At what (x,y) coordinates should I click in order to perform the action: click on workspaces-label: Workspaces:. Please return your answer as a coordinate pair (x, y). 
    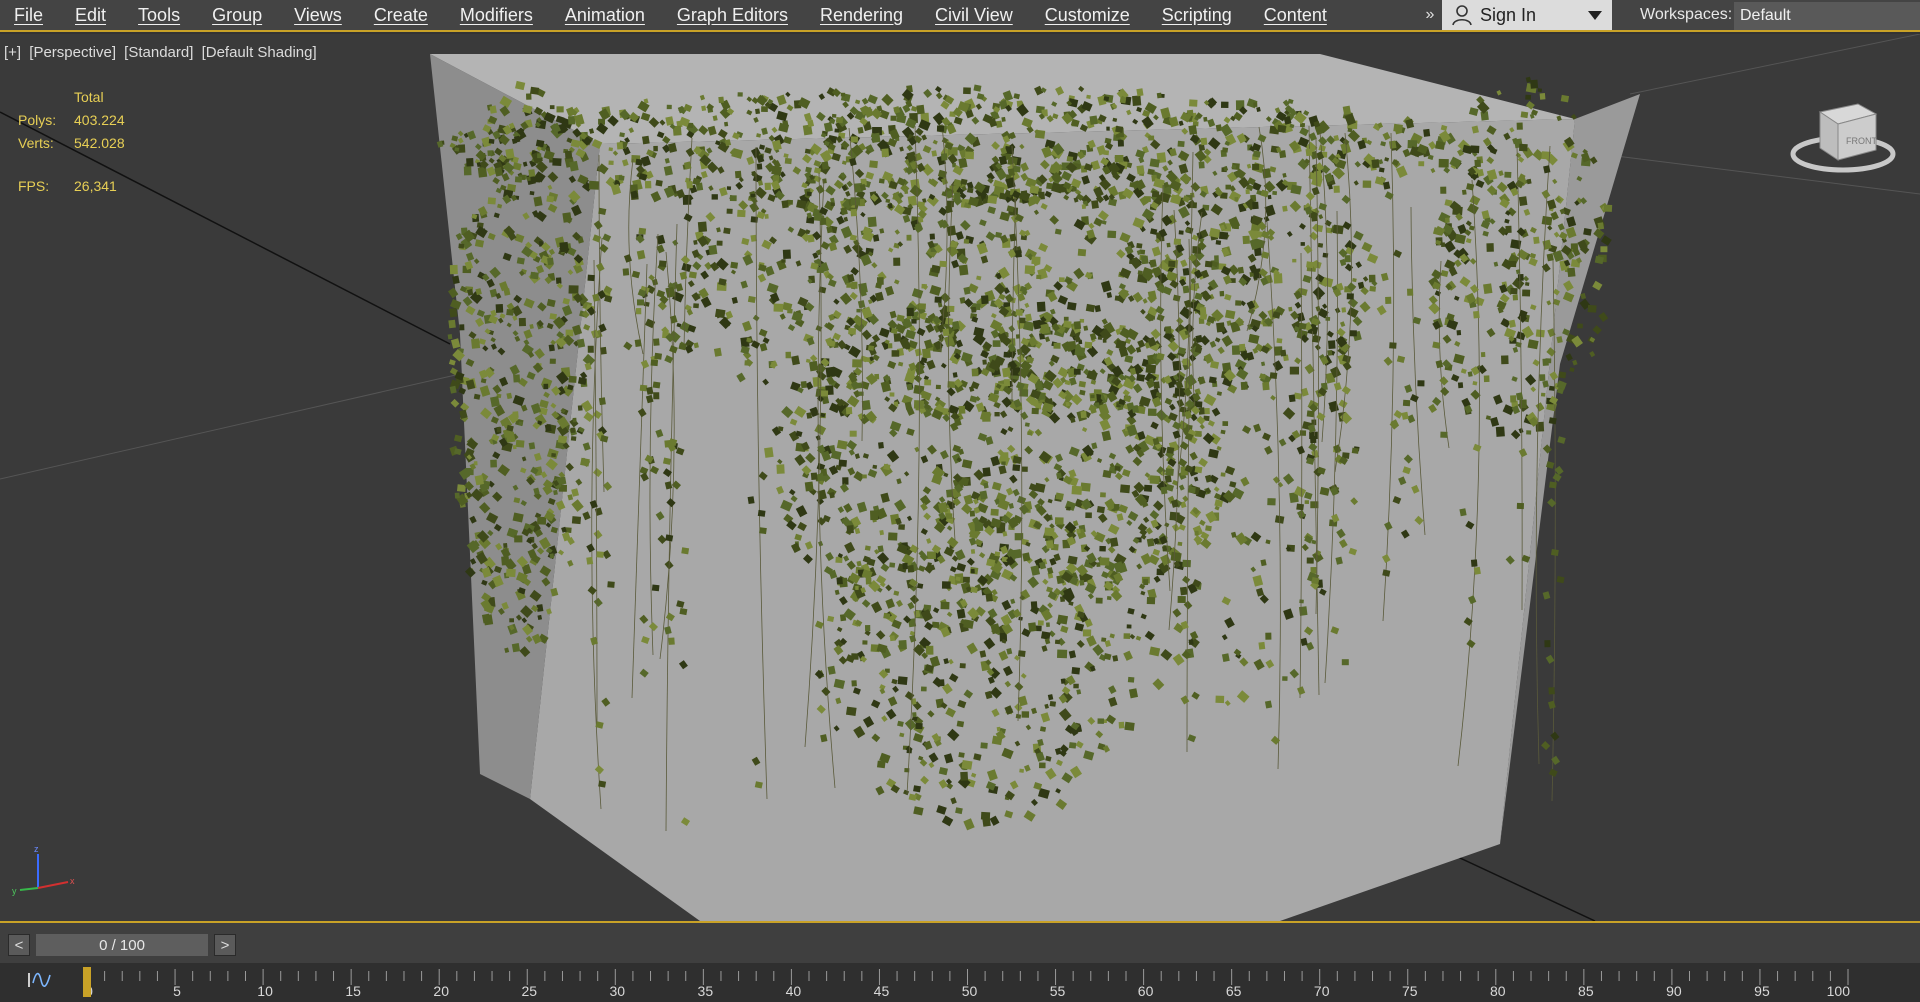
    Looking at the image, I should click on (1686, 14).